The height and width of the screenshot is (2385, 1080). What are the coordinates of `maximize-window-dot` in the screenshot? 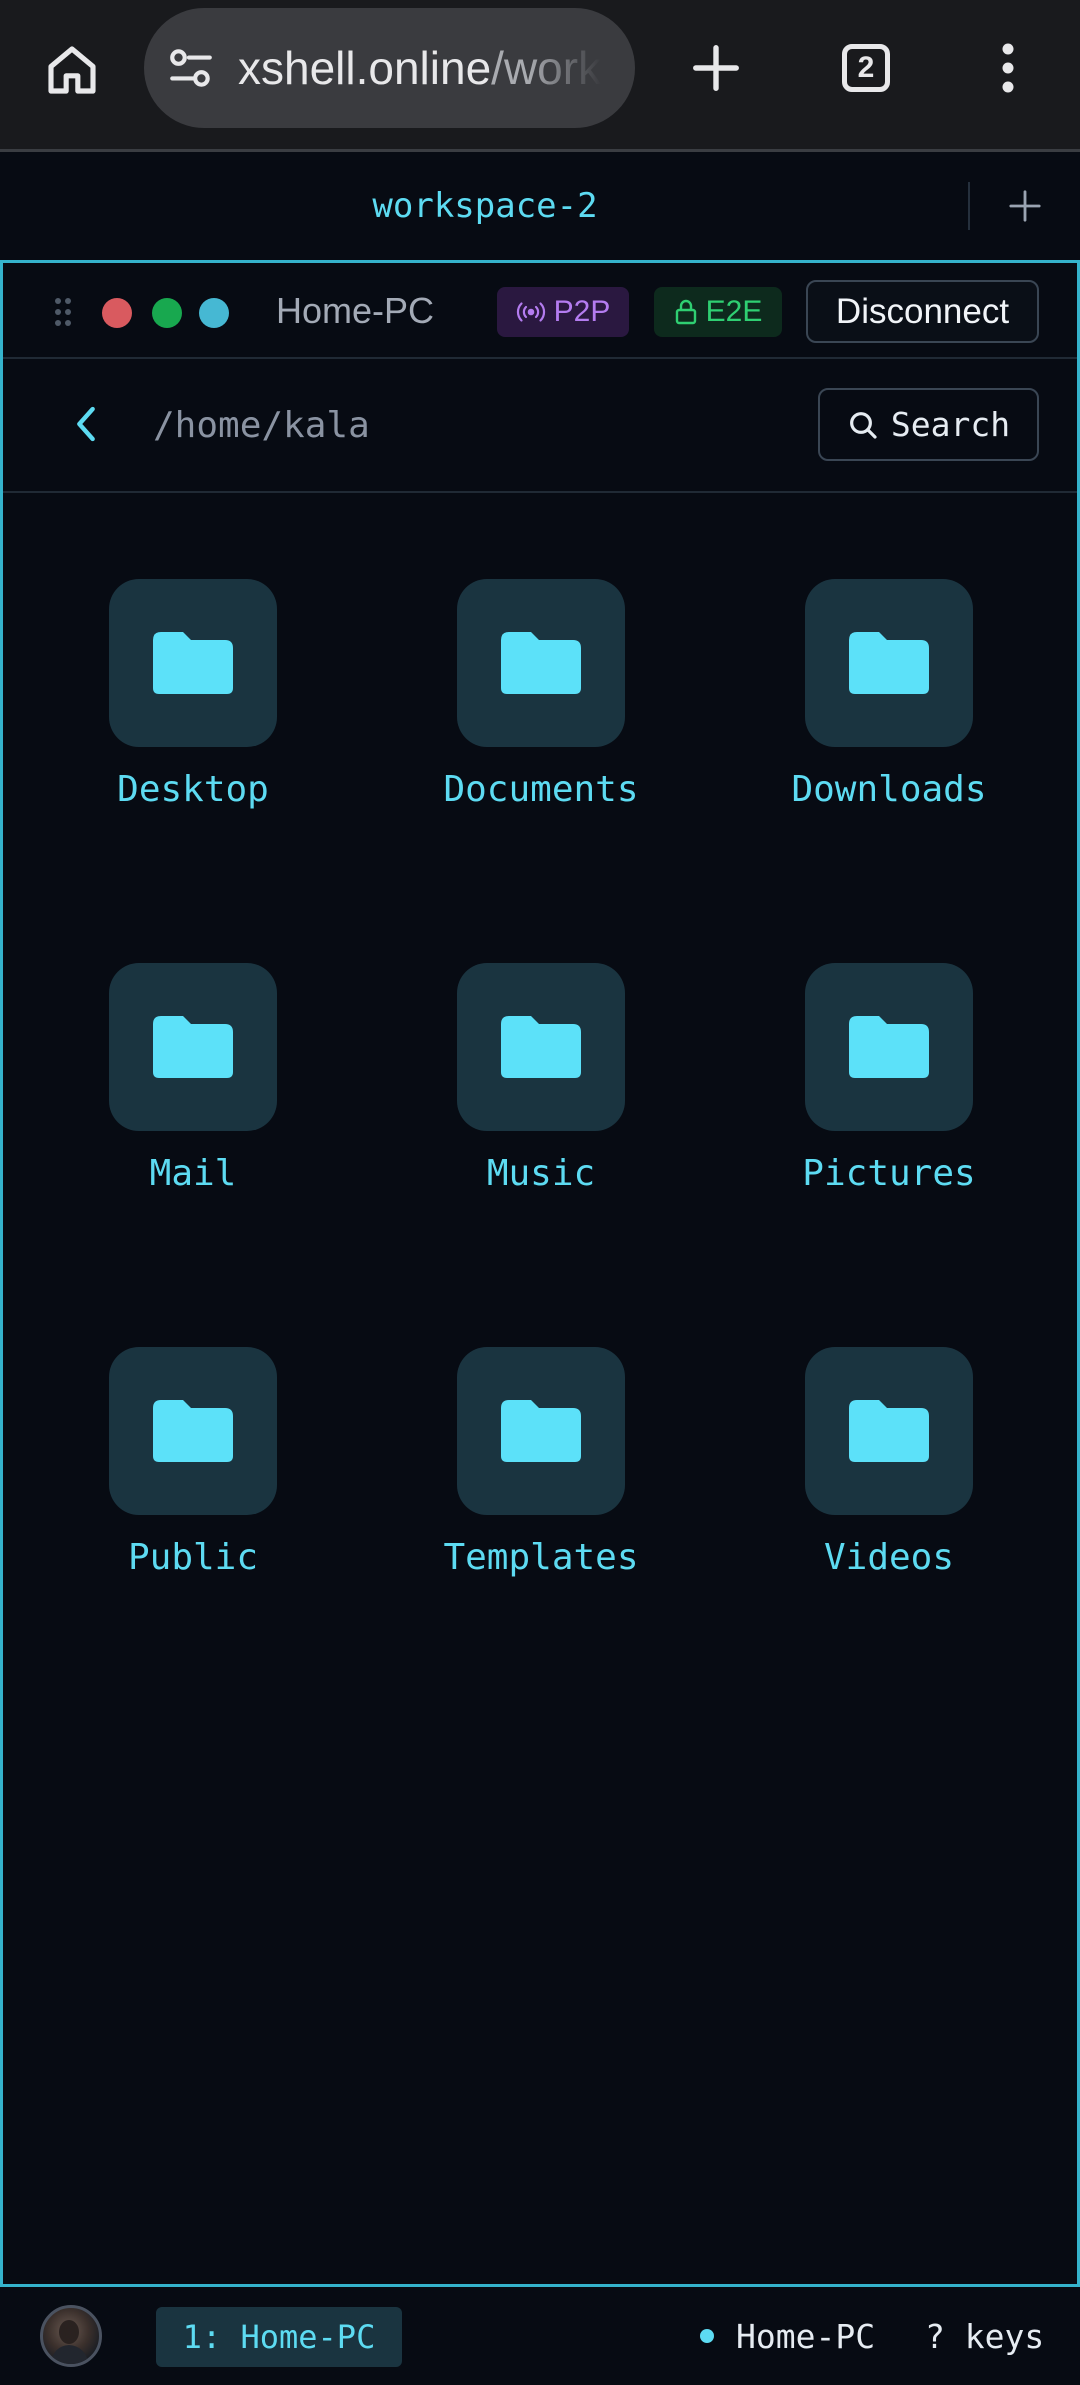 It's located at (167, 313).